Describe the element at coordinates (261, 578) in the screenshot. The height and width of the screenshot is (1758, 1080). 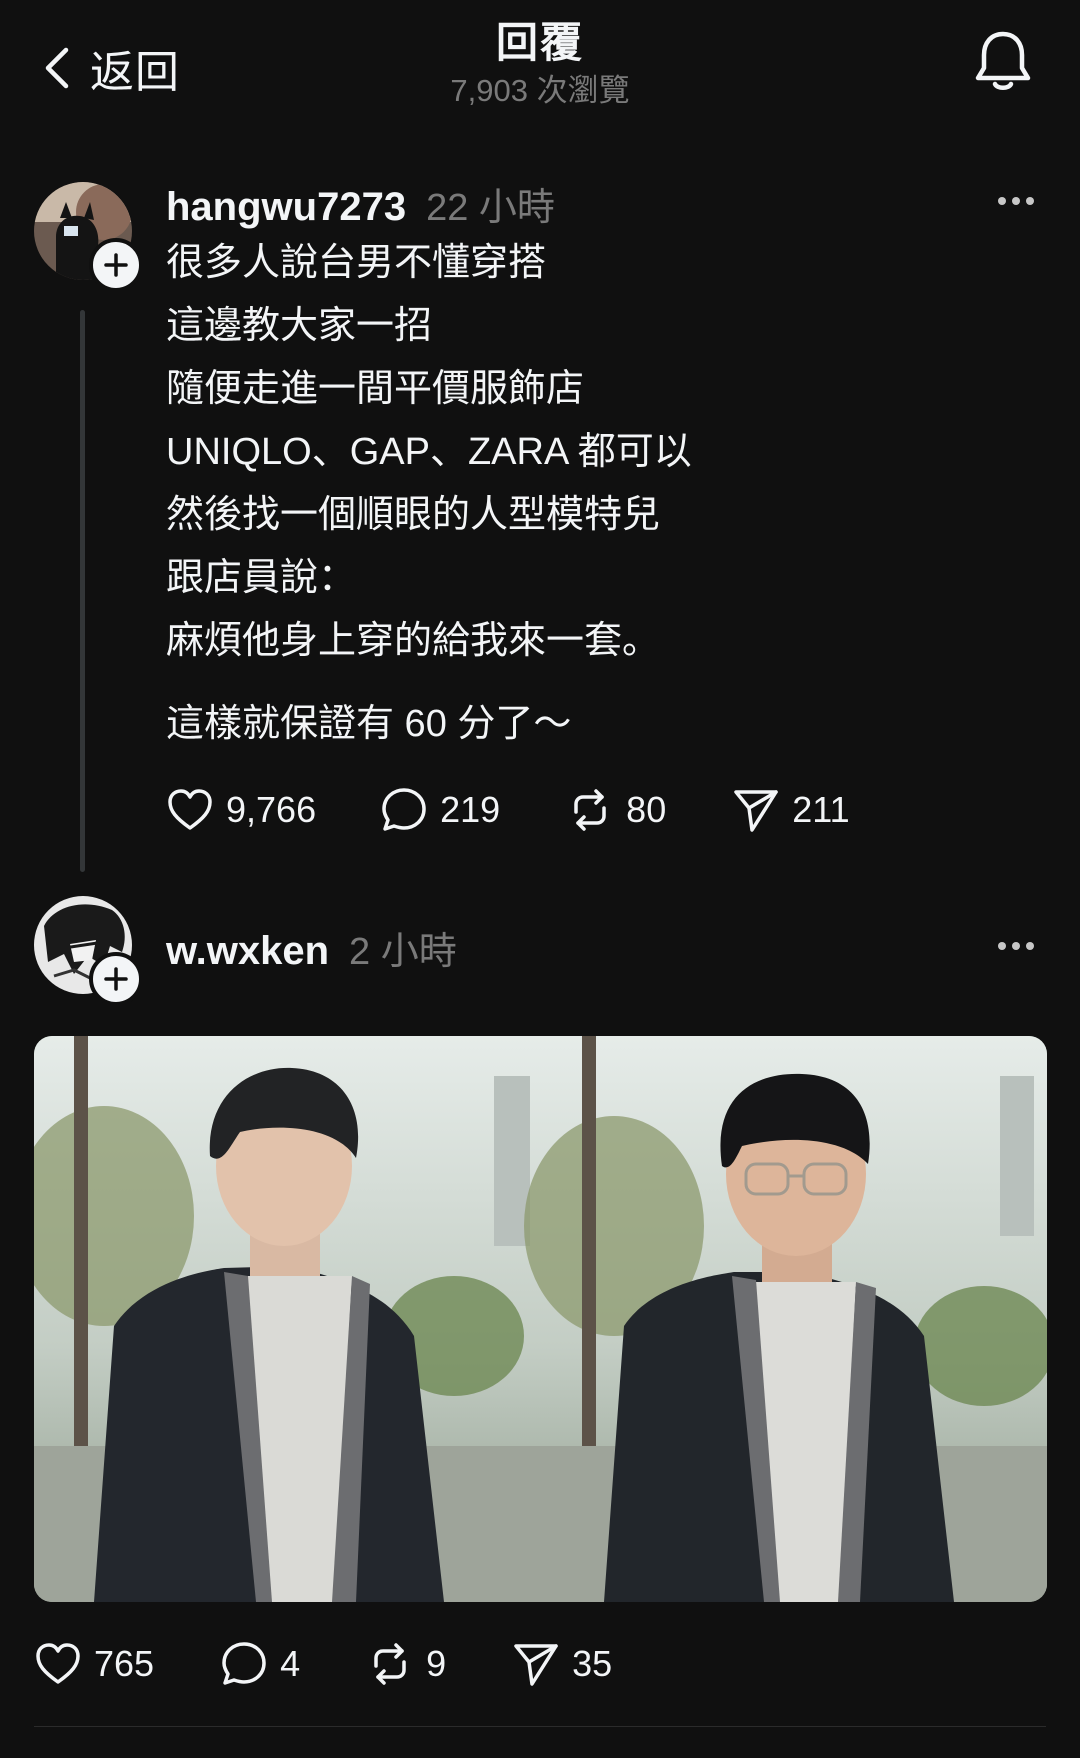
I see `post-text-line: 跟店員說：` at that location.